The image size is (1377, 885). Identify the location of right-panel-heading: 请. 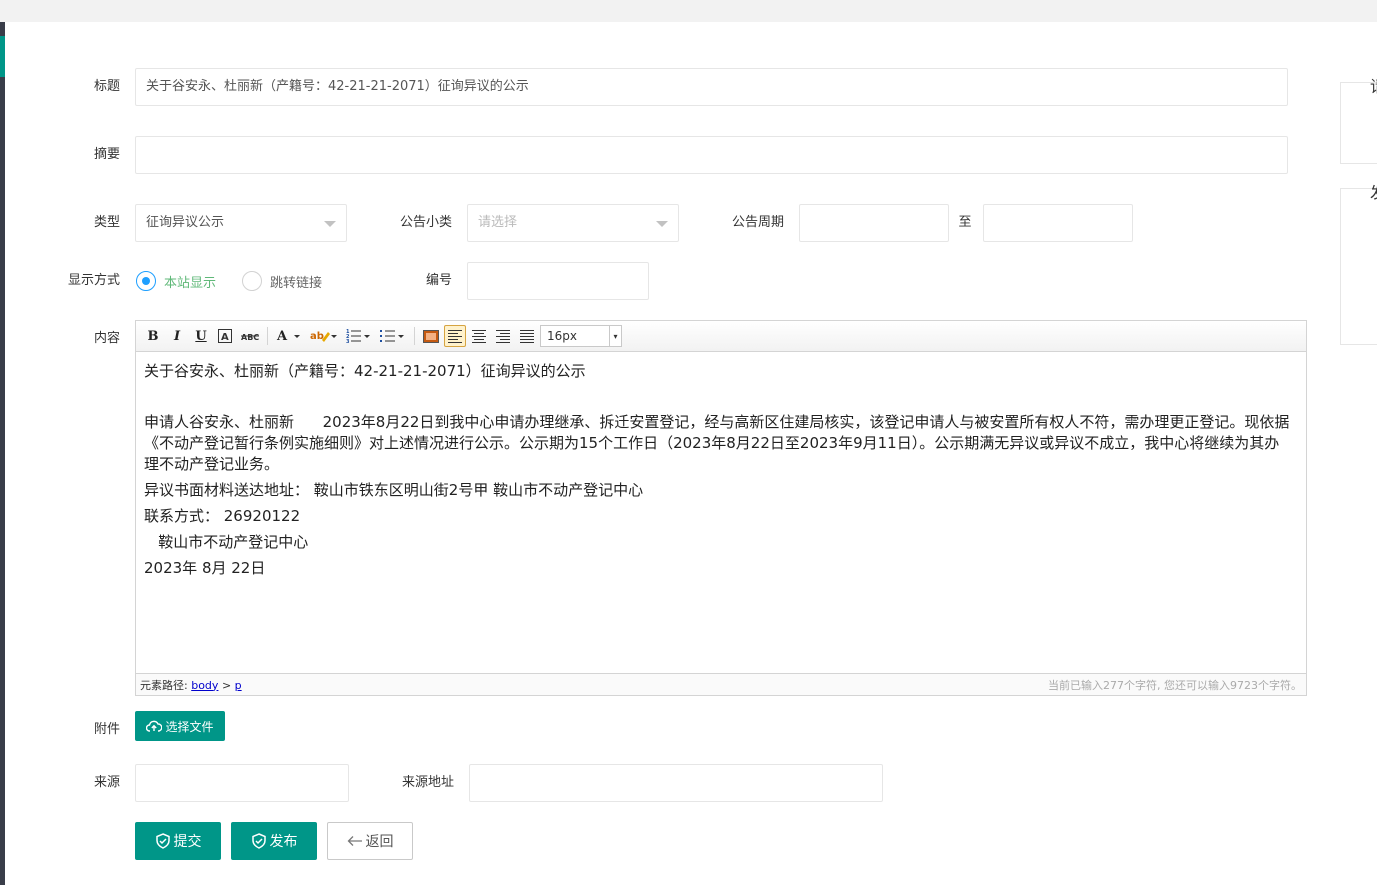
(1373, 85).